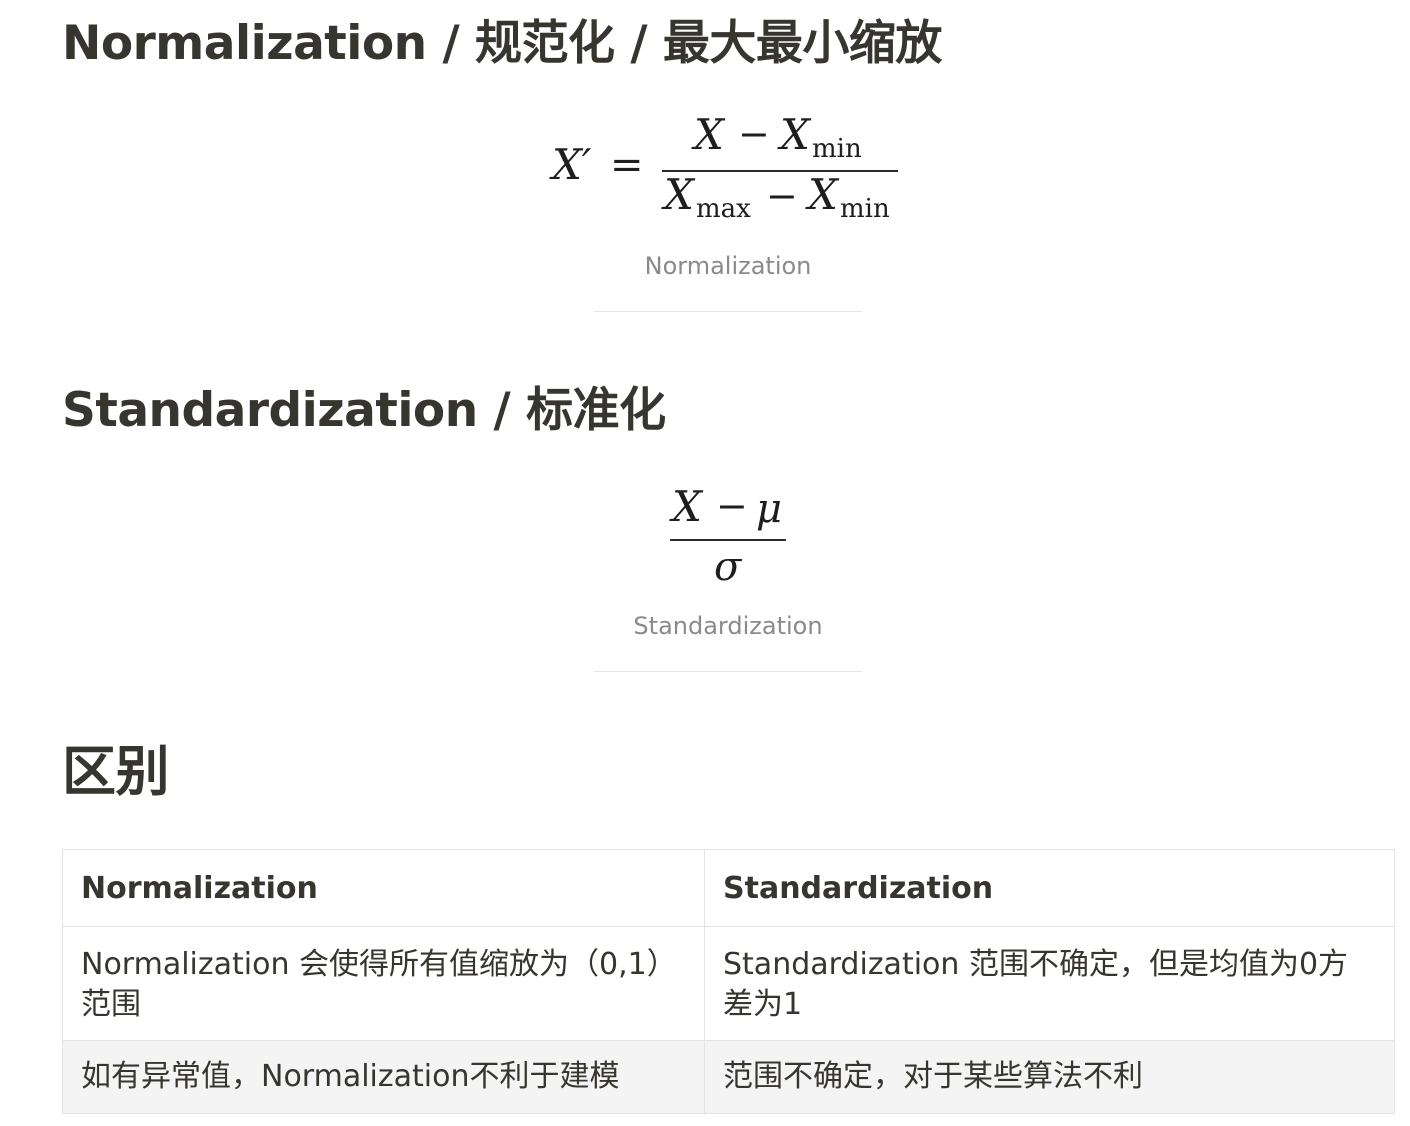 The width and height of the screenshot is (1410, 1126). What do you see at coordinates (502, 43) in the screenshot?
I see `normalization-heading: Normalization / 规范化 / 最大最小缩放` at bounding box center [502, 43].